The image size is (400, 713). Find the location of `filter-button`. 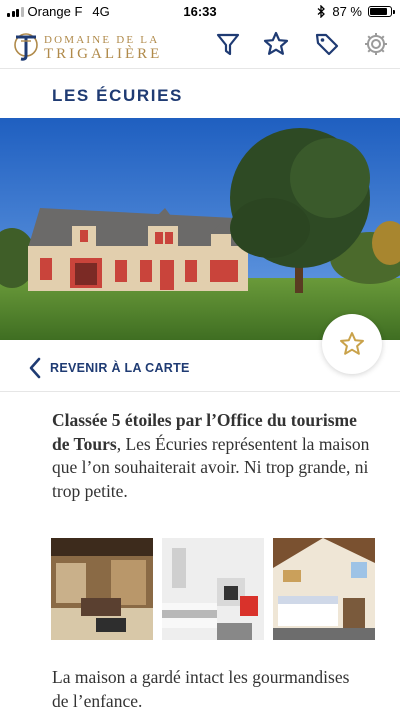

filter-button is located at coordinates (228, 44).